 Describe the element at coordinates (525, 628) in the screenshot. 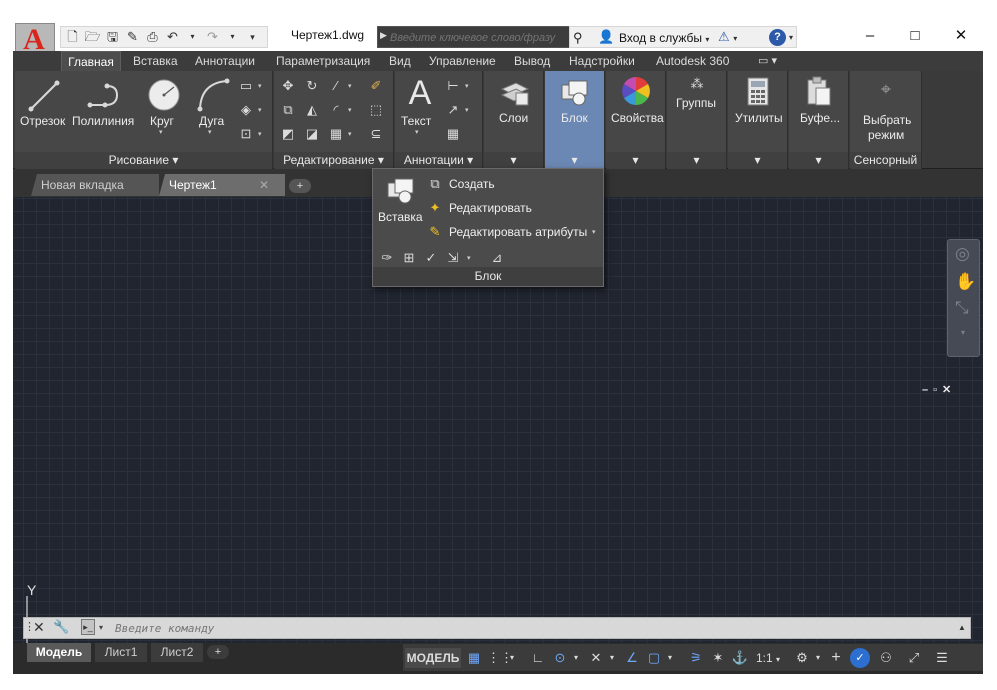

I see `command-input` at that location.